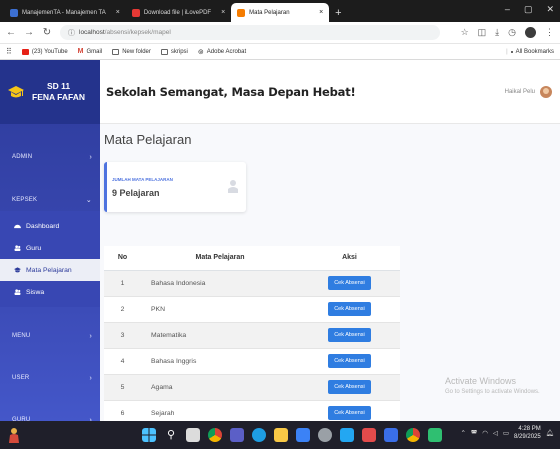 The image size is (560, 449). What do you see at coordinates (122, 335) in the screenshot?
I see `row-no: 3` at bounding box center [122, 335].